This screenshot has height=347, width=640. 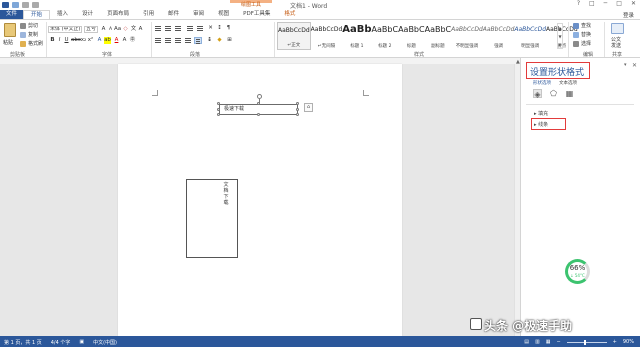 What do you see at coordinates (229, 40) in the screenshot?
I see `borders-icon: ⊞` at bounding box center [229, 40].